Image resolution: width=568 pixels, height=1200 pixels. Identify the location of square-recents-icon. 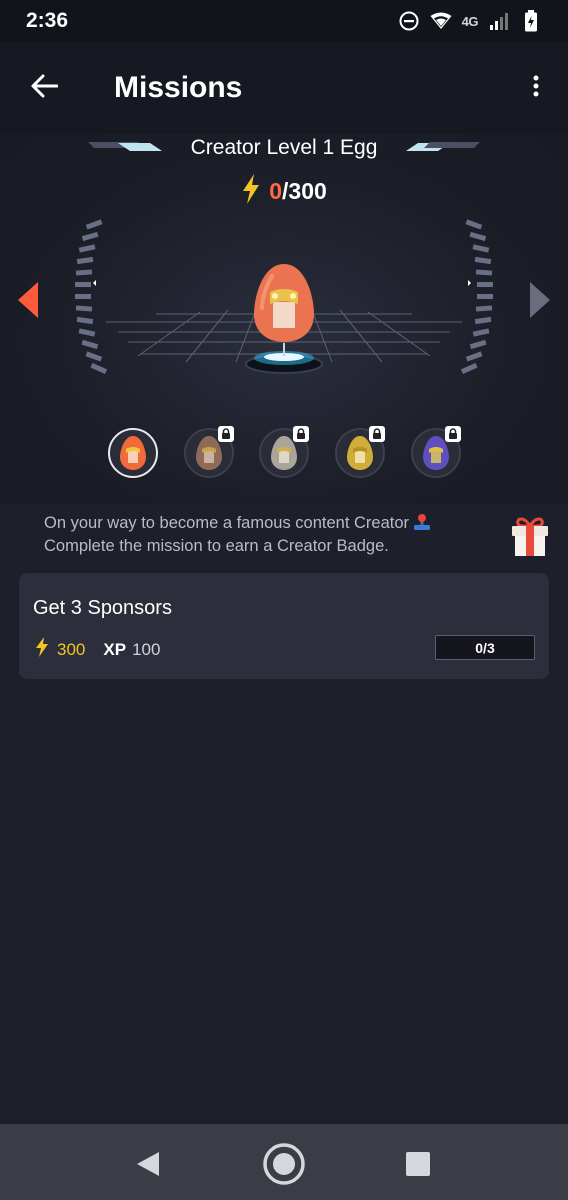
(418, 1164).